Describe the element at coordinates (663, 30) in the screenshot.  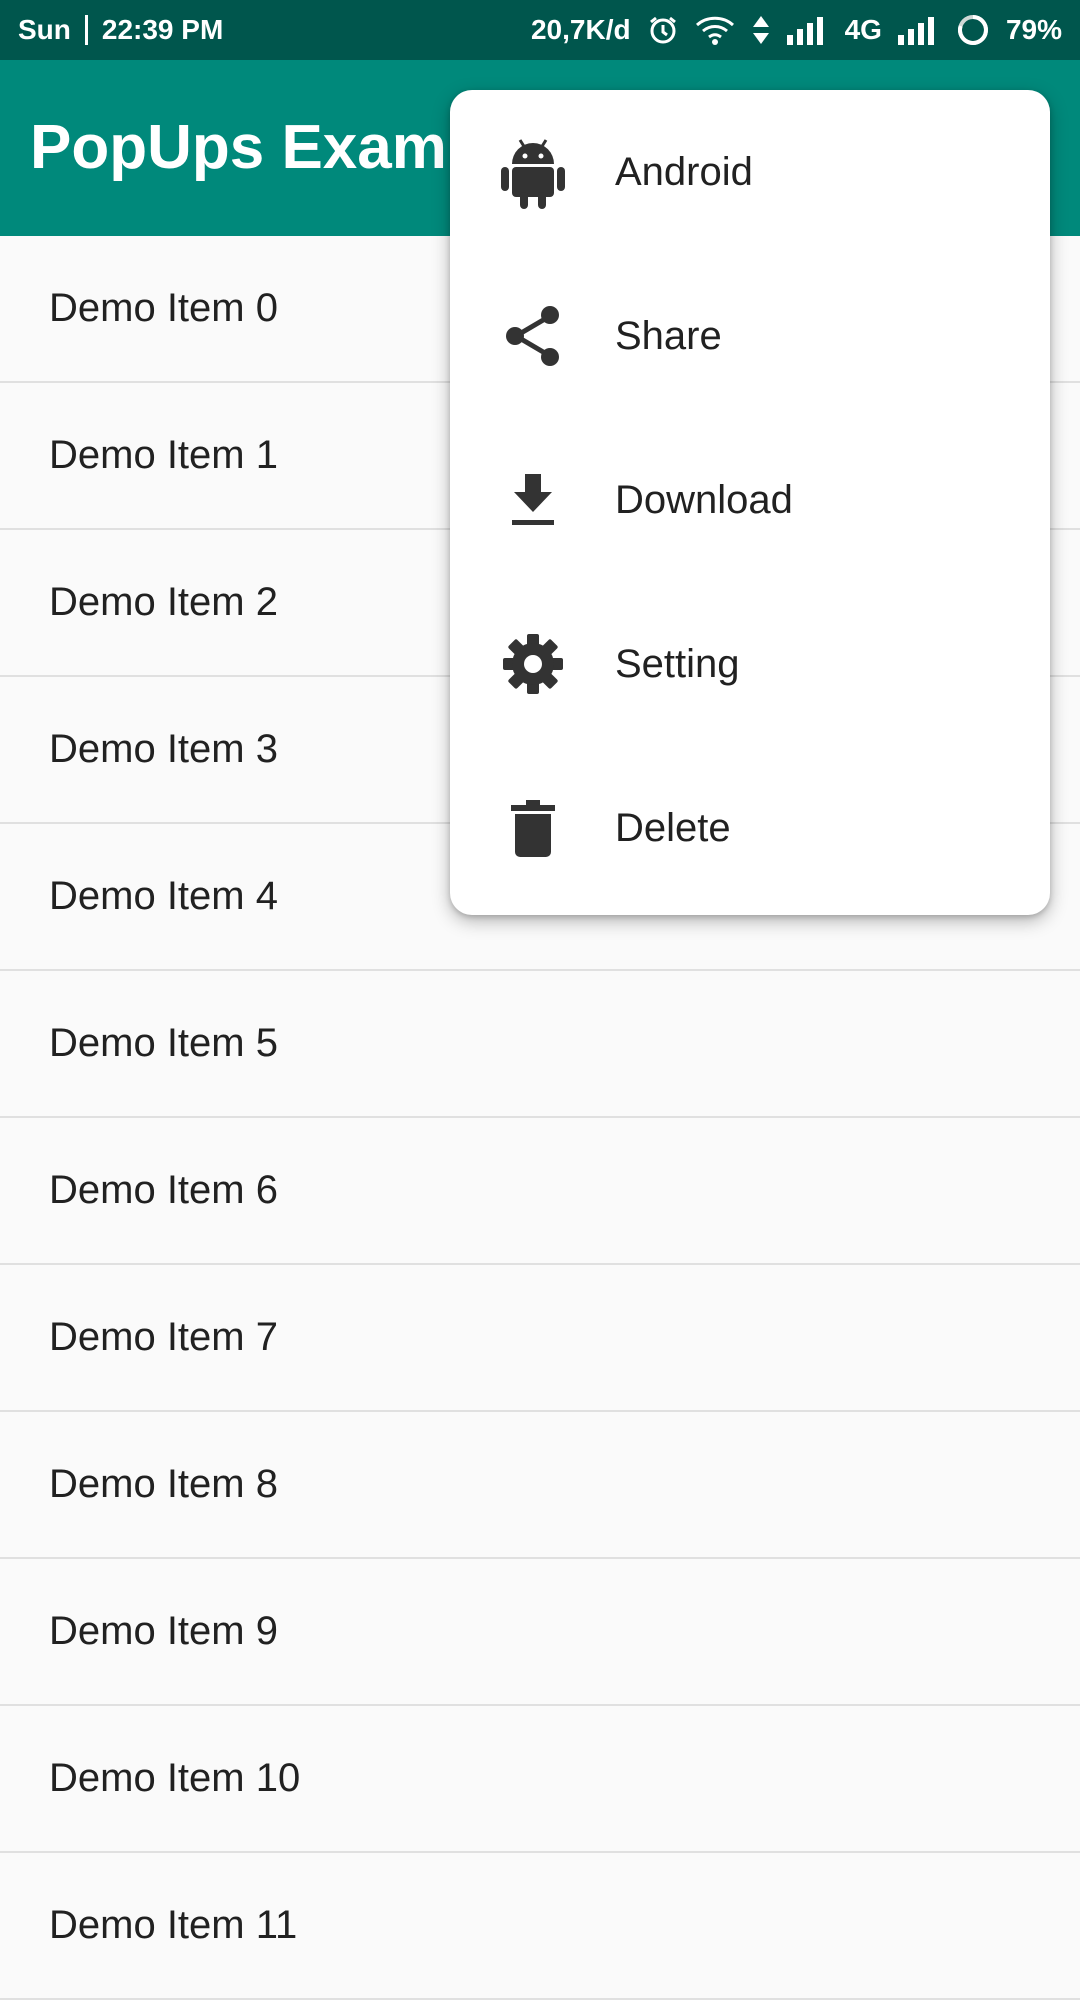
I see `alarm-icon` at that location.